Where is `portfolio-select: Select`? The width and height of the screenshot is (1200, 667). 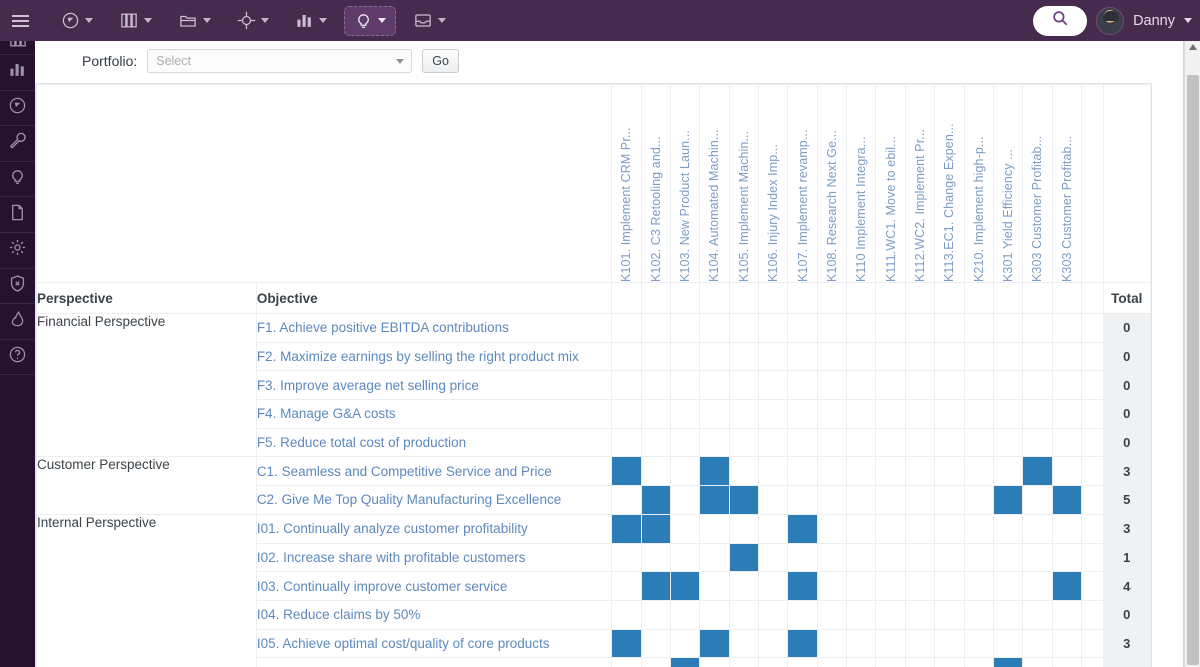 portfolio-select: Select is located at coordinates (280, 60).